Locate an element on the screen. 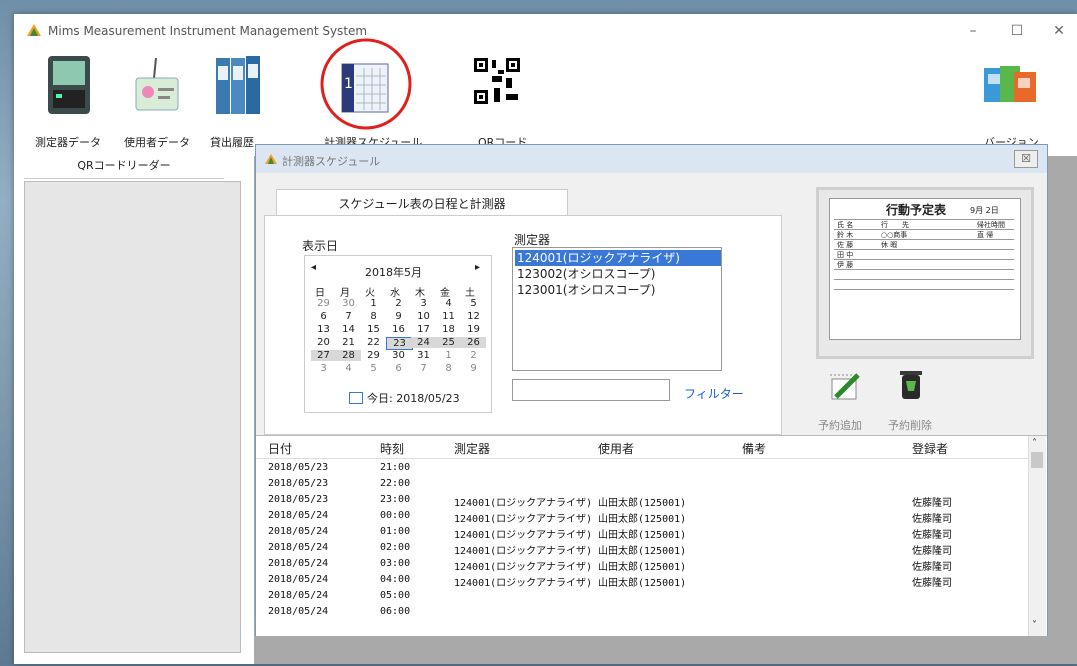 The width and height of the screenshot is (1077, 666). calendar-day: 17 is located at coordinates (423, 329).